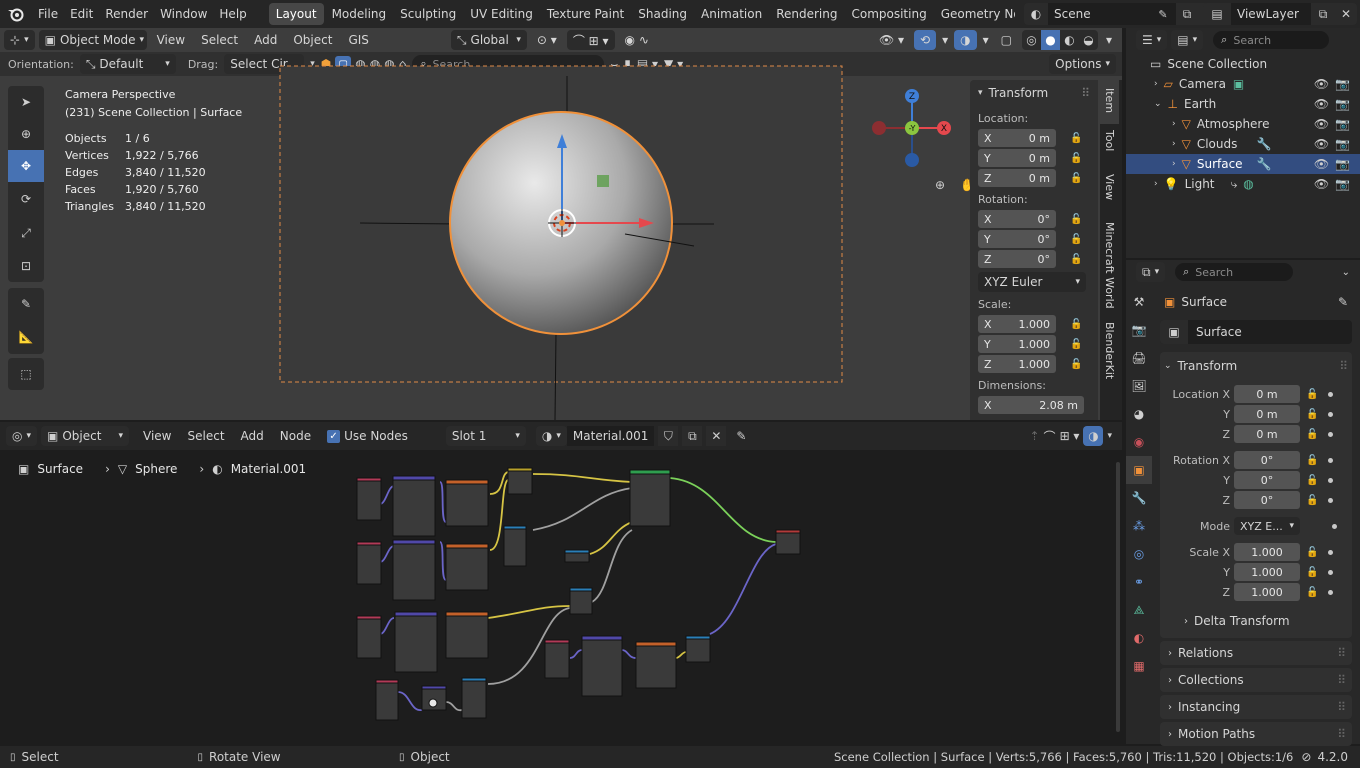 The width and height of the screenshot is (1360, 768). What do you see at coordinates (1174, 332) in the screenshot?
I see `object-data-icon: ▣` at bounding box center [1174, 332].